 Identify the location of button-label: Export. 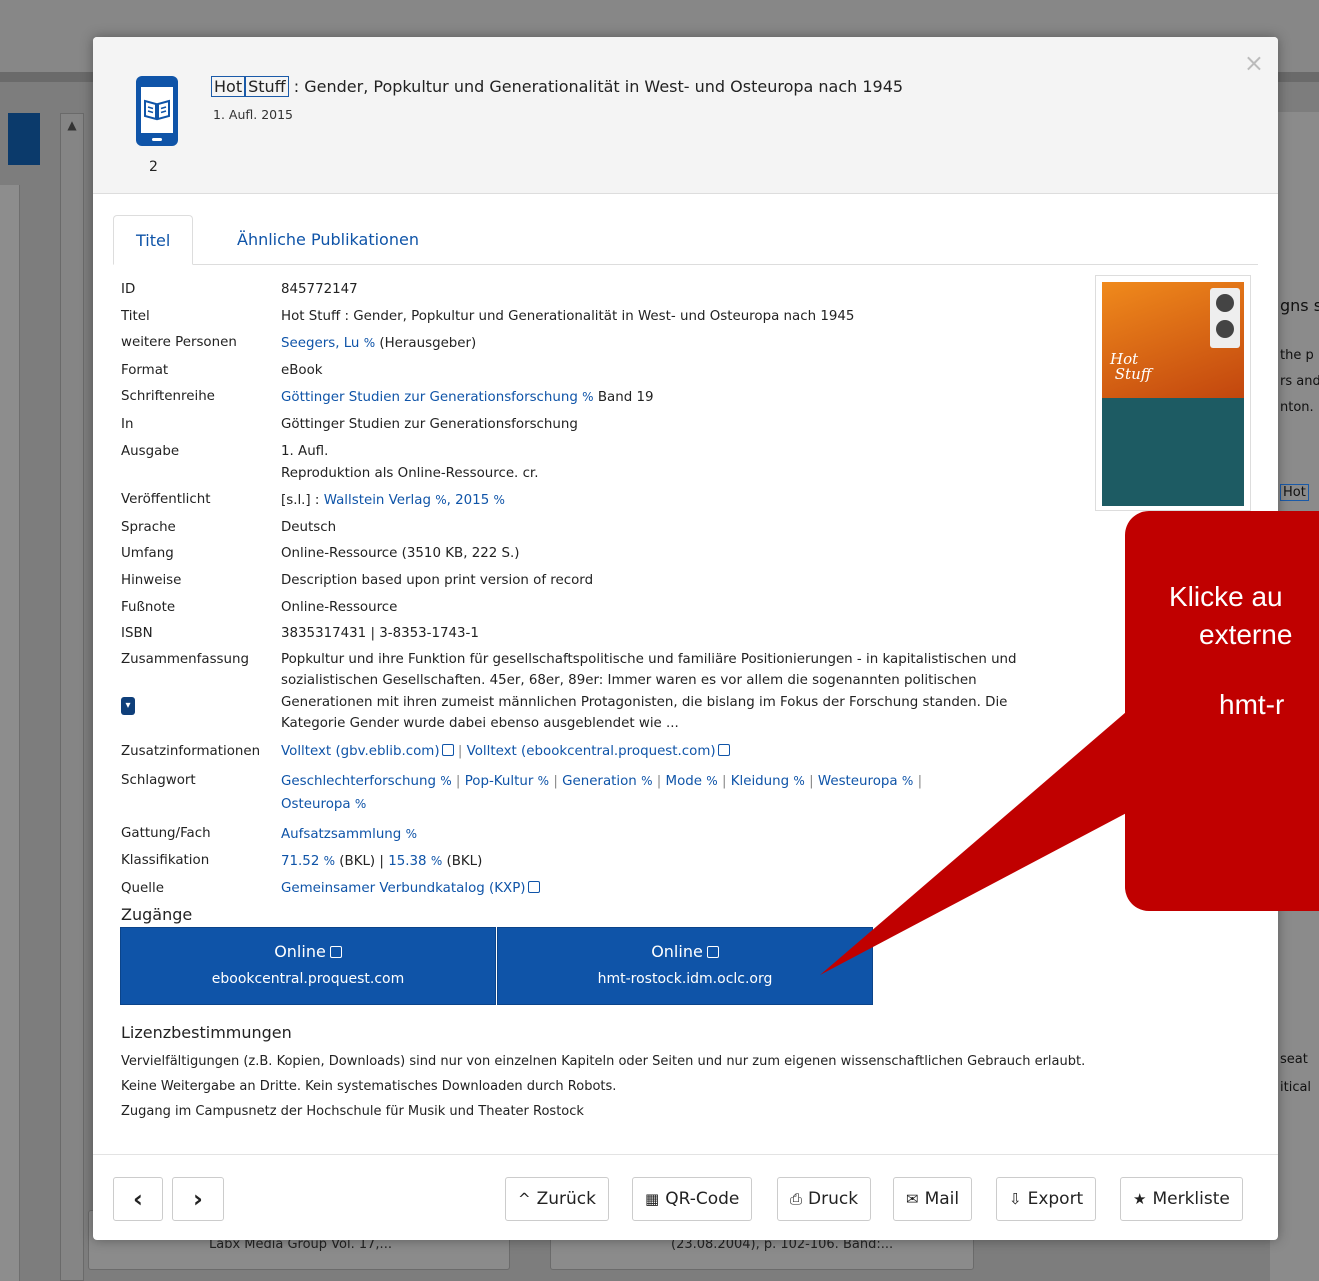
(1055, 1199).